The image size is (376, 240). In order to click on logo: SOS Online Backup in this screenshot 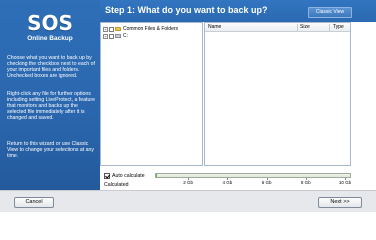, I will do `click(50, 27)`.